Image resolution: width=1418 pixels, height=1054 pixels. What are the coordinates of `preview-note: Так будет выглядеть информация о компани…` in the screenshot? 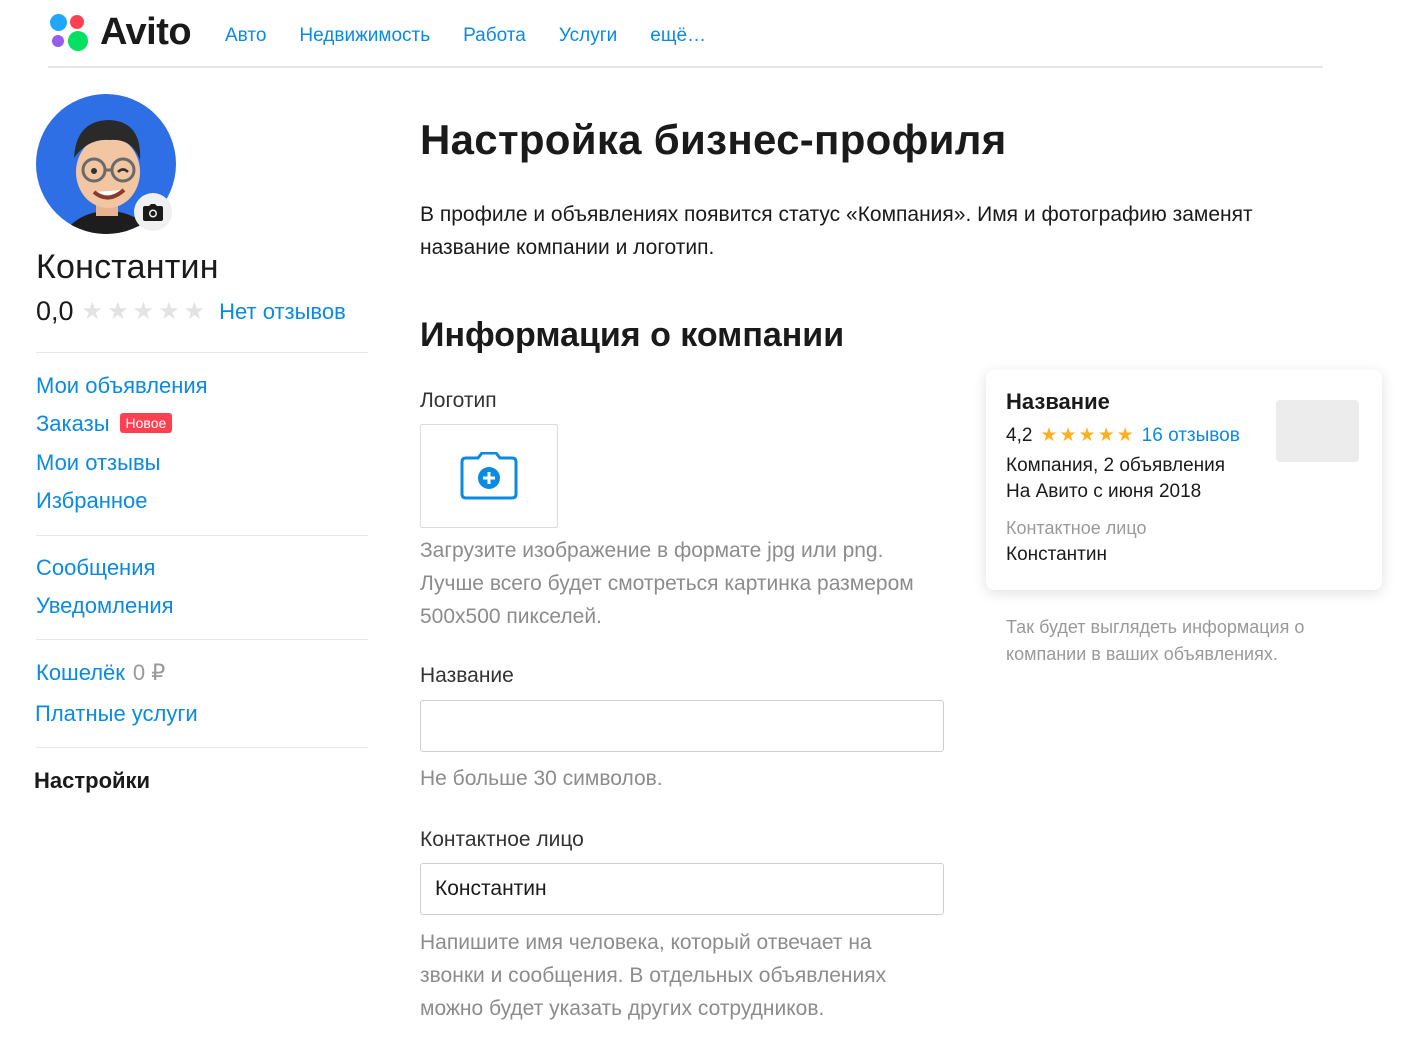 It's located at (1155, 640).